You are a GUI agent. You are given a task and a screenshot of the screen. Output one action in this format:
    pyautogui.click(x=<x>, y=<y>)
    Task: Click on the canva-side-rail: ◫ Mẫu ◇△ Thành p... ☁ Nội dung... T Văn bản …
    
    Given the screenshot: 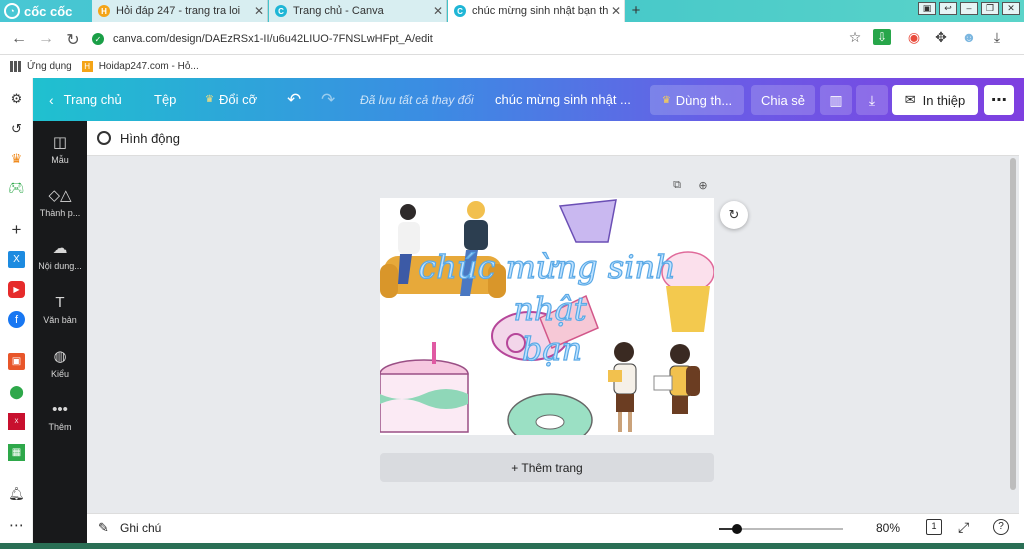 What is the action you would take?
    pyautogui.click(x=60, y=335)
    